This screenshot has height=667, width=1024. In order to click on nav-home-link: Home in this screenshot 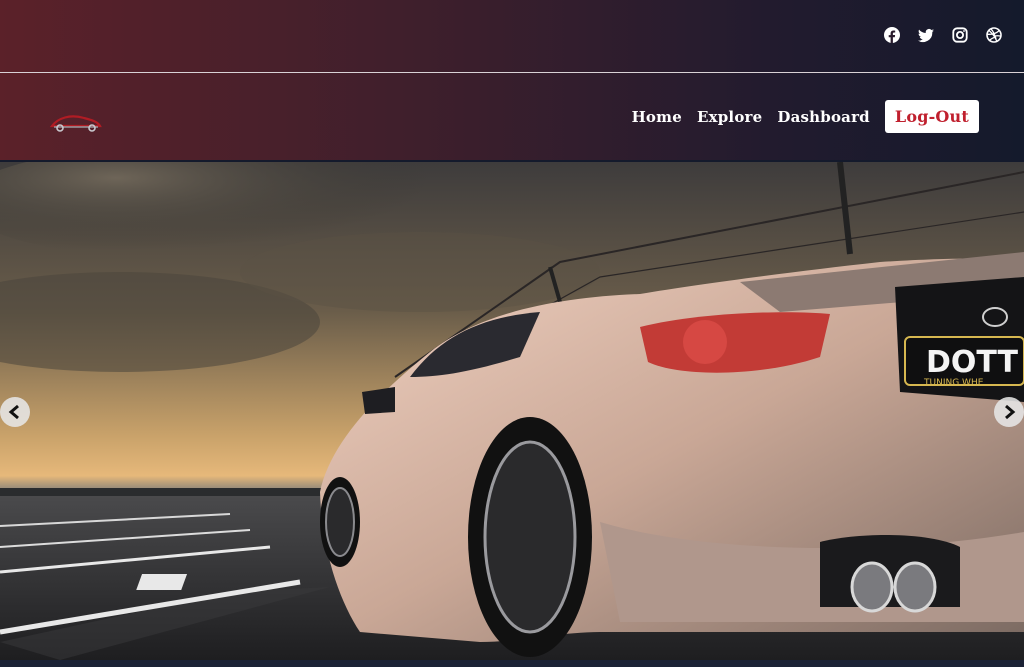, I will do `click(657, 117)`.